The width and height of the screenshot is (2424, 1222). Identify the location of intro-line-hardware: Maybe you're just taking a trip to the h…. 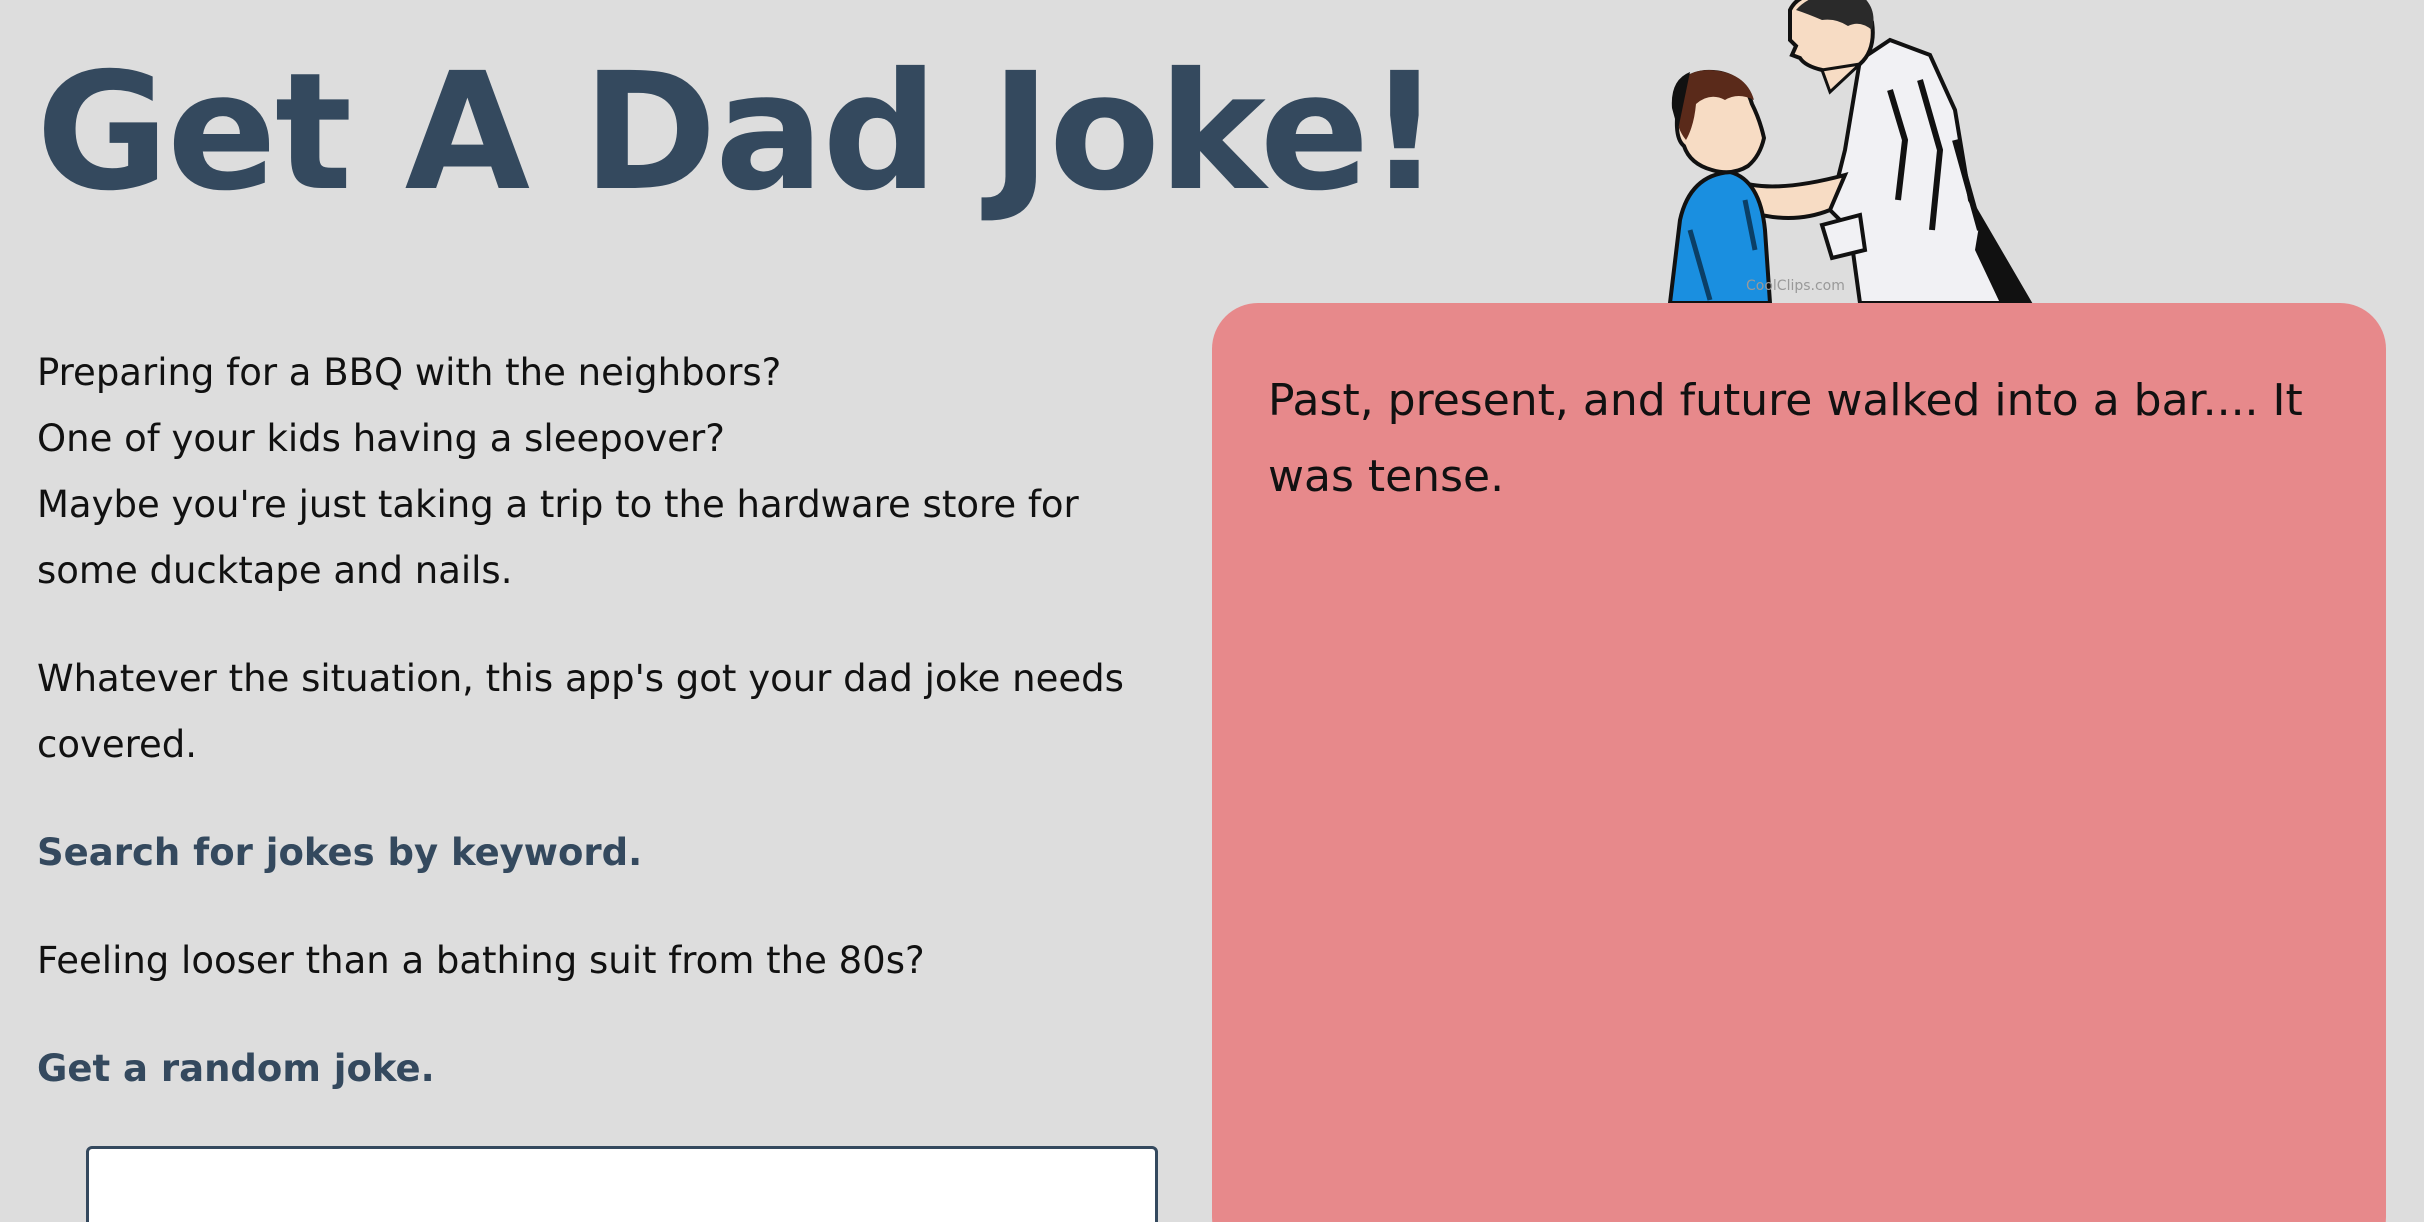
(558, 537).